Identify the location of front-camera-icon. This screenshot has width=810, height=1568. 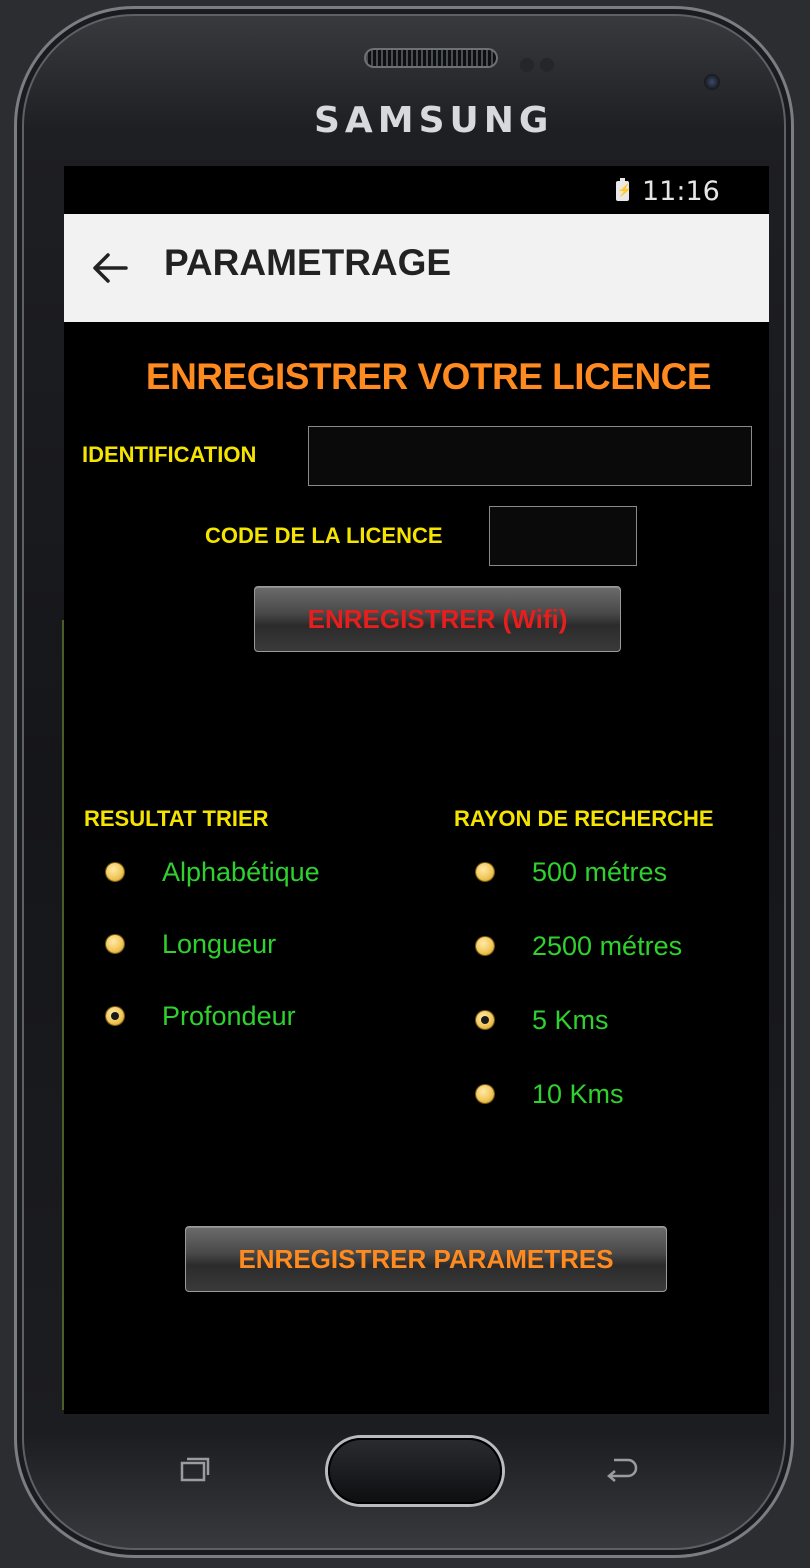
(712, 82).